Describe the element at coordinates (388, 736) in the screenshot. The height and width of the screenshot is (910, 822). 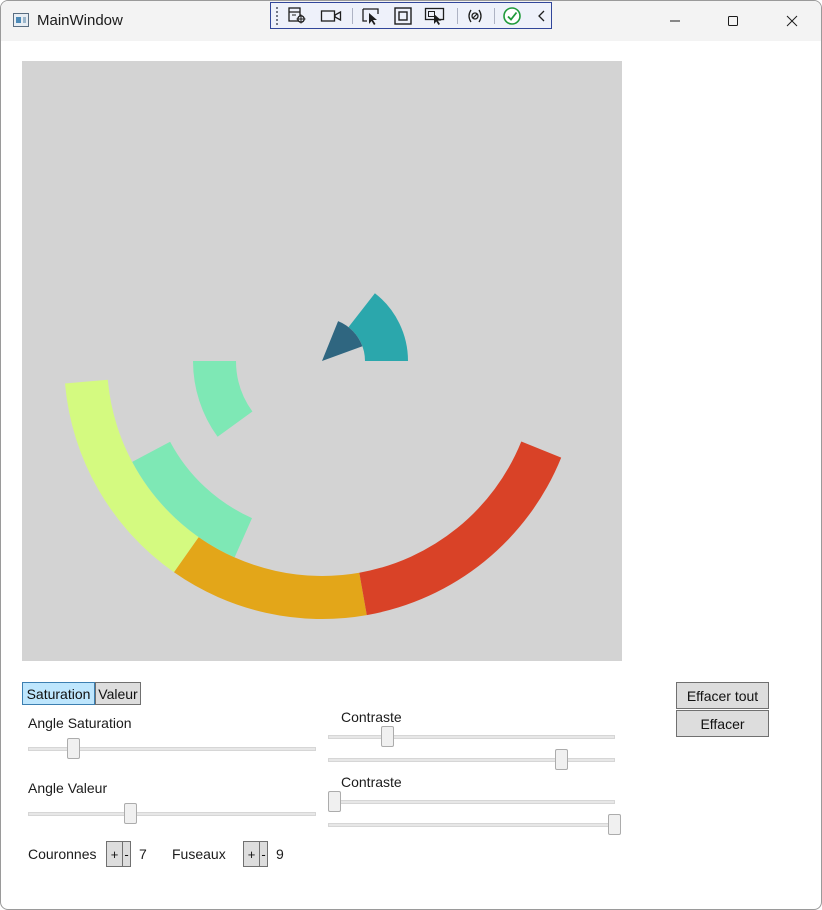
I see `contraste-1-low-slider-thumb` at that location.